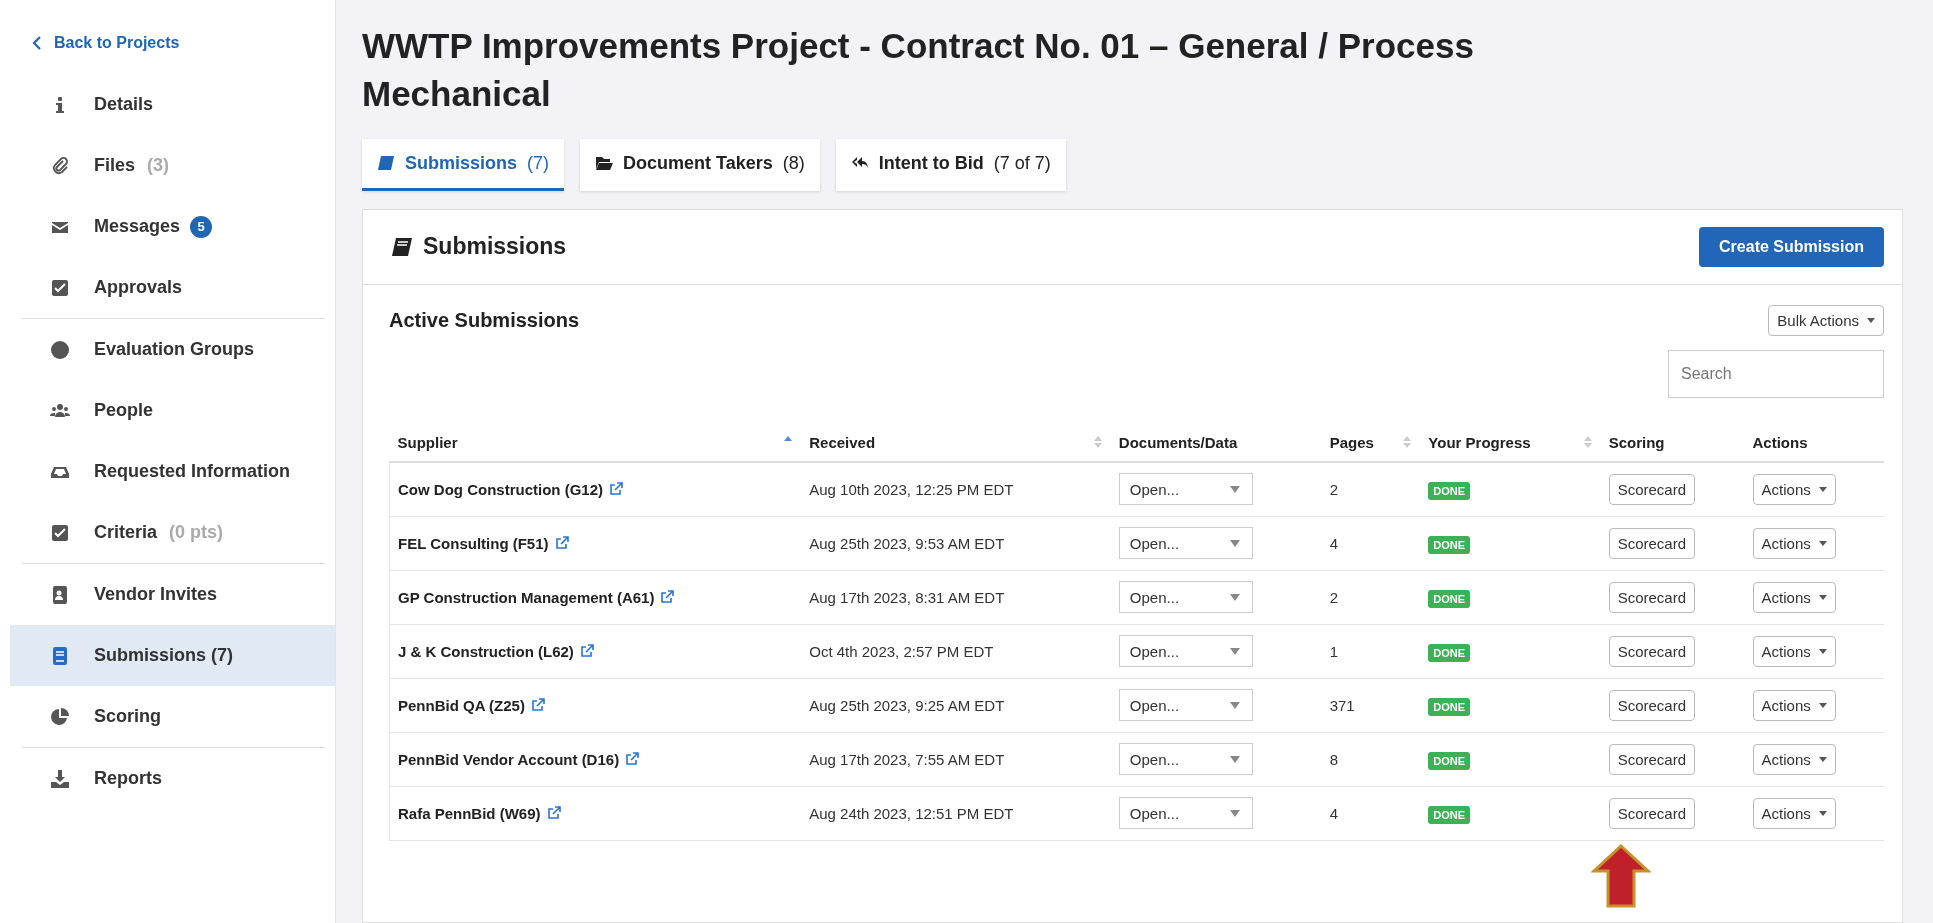 The height and width of the screenshot is (923, 1933). I want to click on column-header: Pages, so click(1351, 442).